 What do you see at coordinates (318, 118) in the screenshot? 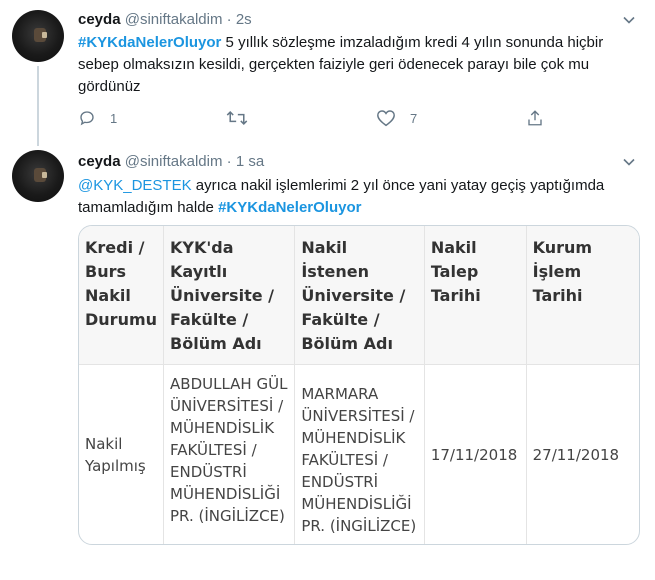
I see `tweet-actions: 1 7` at bounding box center [318, 118].